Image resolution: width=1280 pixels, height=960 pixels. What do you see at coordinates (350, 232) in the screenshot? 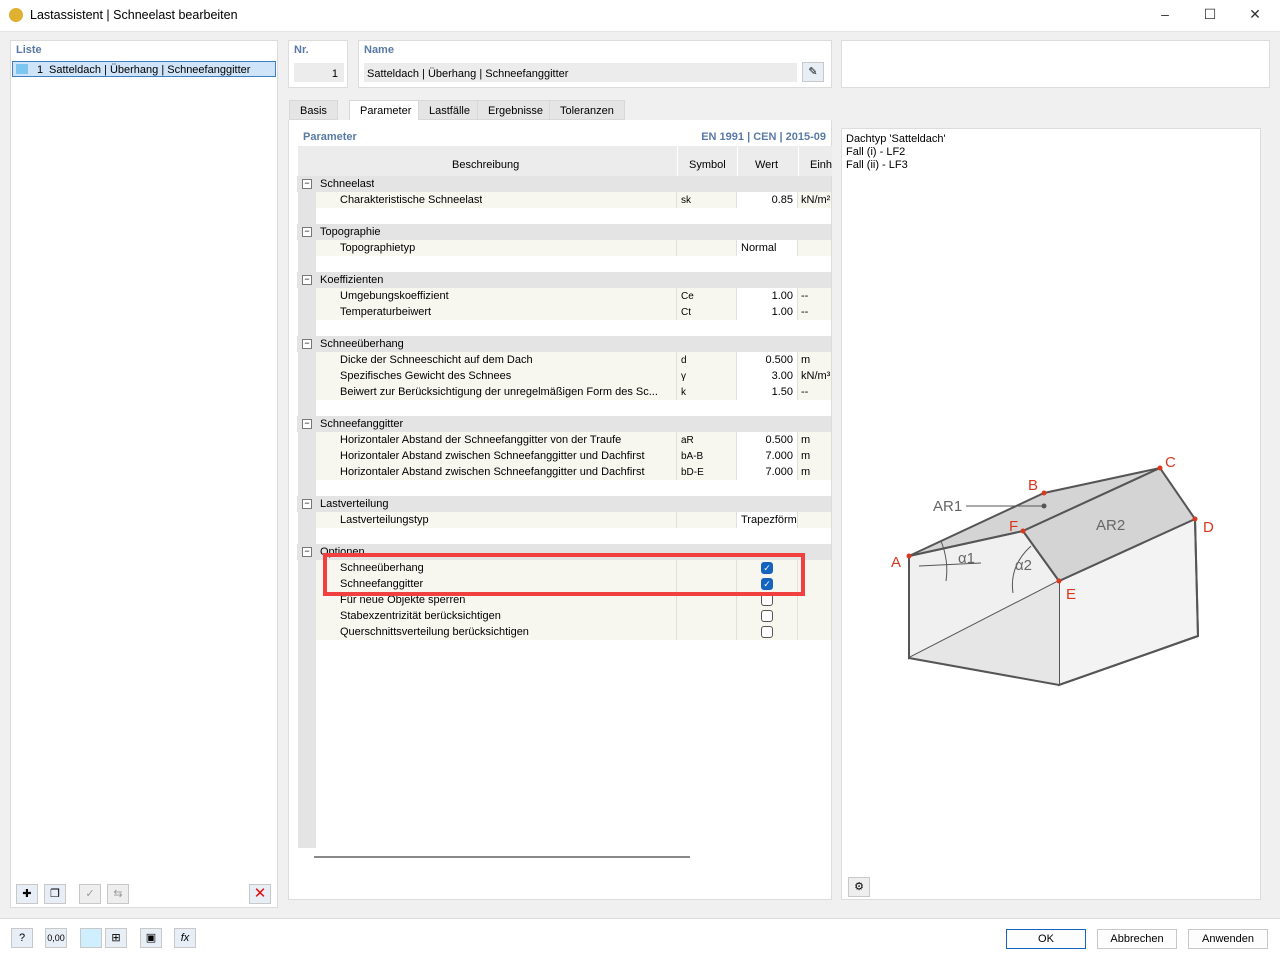
I see `group-label: Topographie` at bounding box center [350, 232].